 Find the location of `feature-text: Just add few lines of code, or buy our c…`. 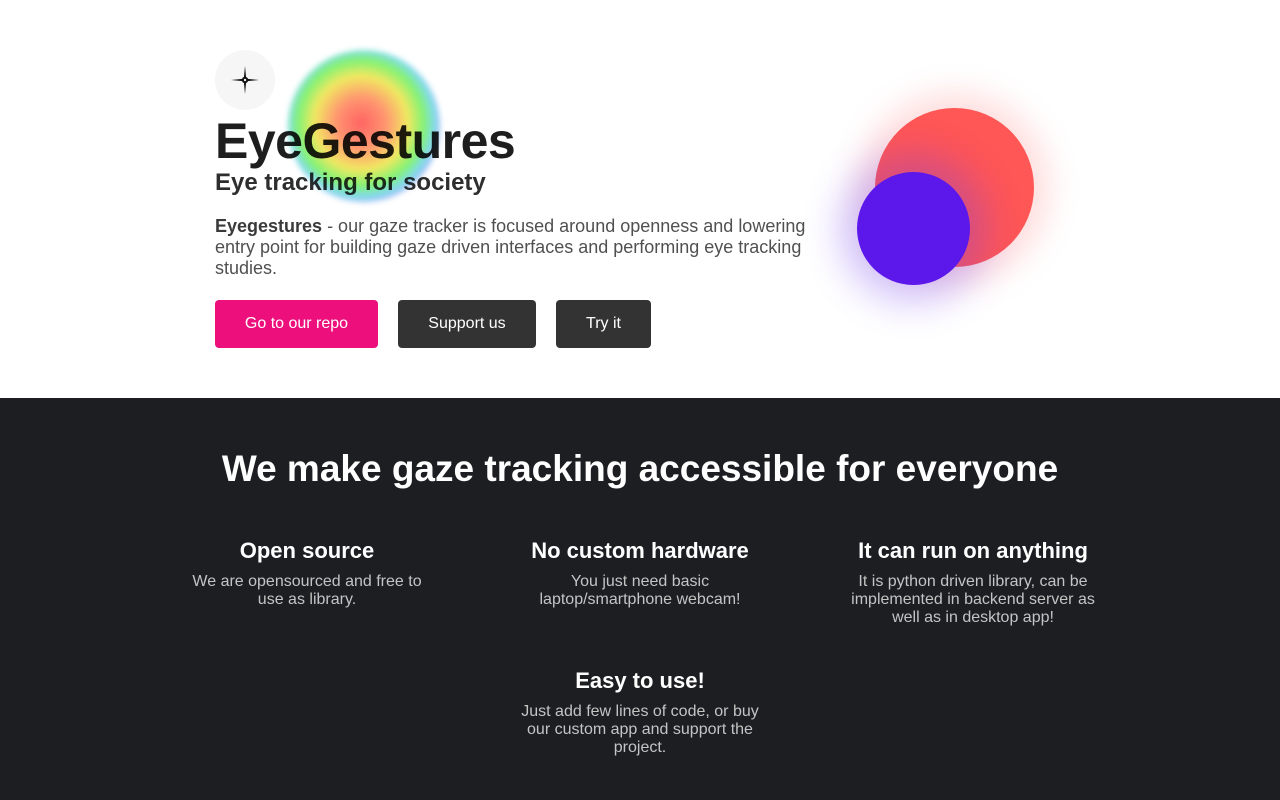

feature-text: Just add few lines of code, or buy our c… is located at coordinates (640, 729).